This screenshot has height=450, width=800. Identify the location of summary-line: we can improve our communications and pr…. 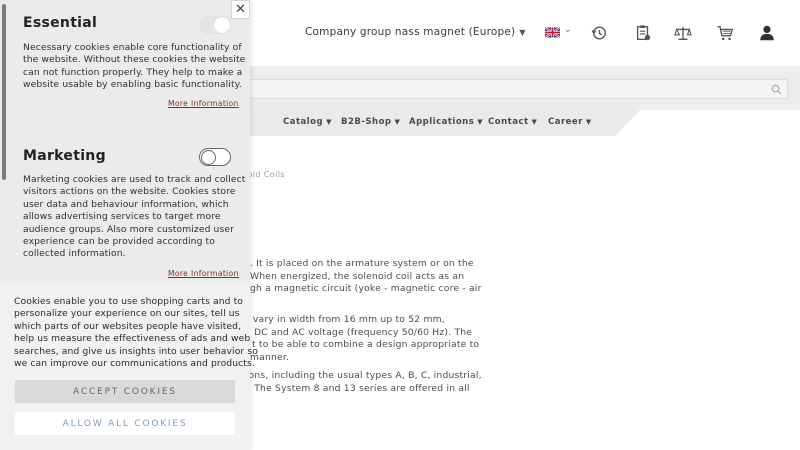
(134, 364).